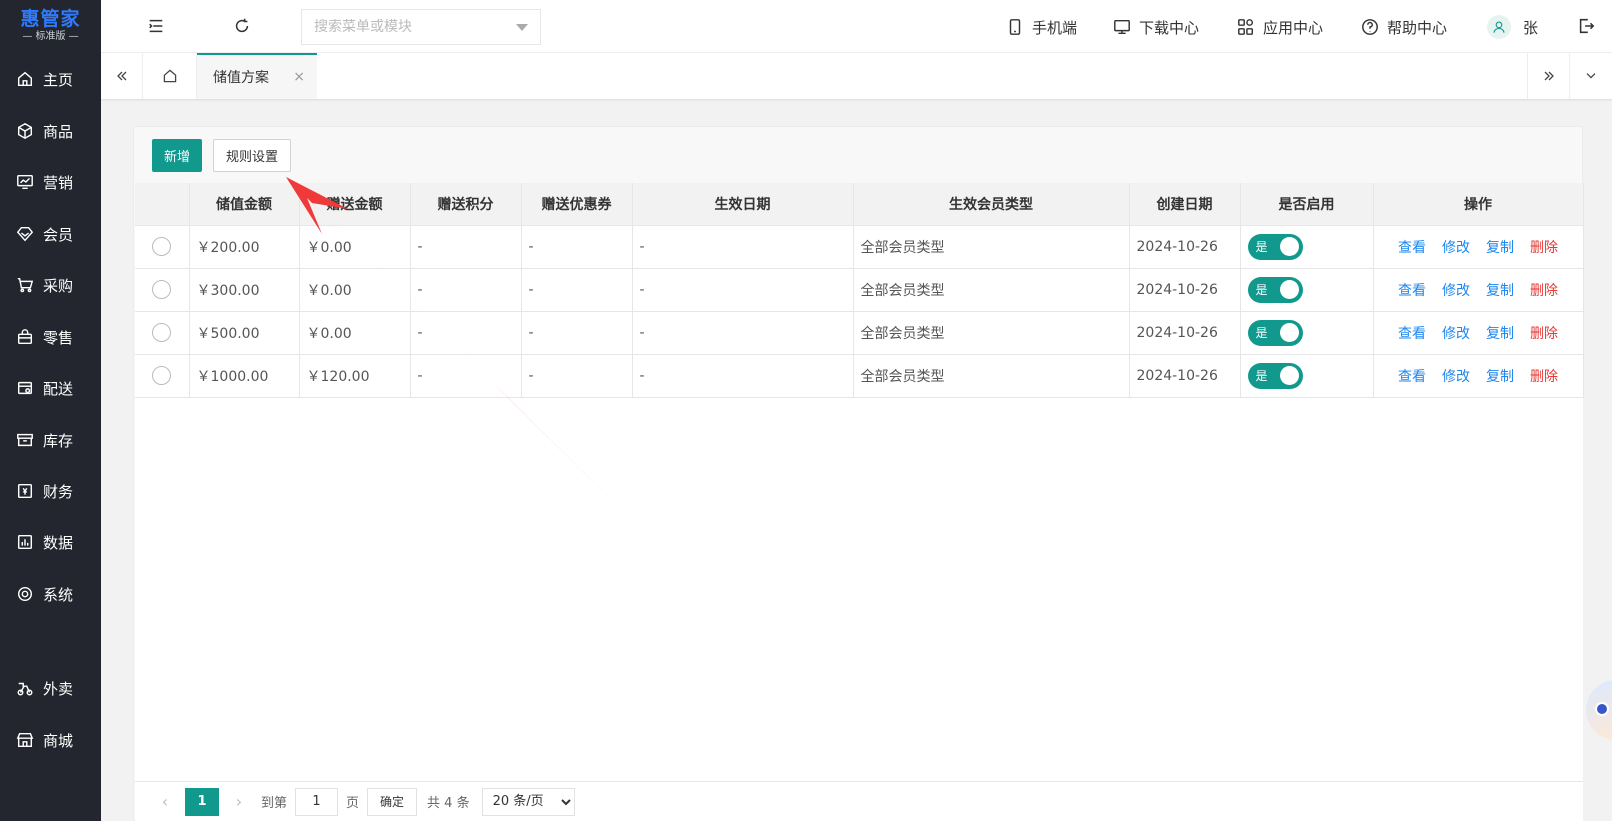  What do you see at coordinates (1156, 27) in the screenshot?
I see `download-center-link: 下载中心` at bounding box center [1156, 27].